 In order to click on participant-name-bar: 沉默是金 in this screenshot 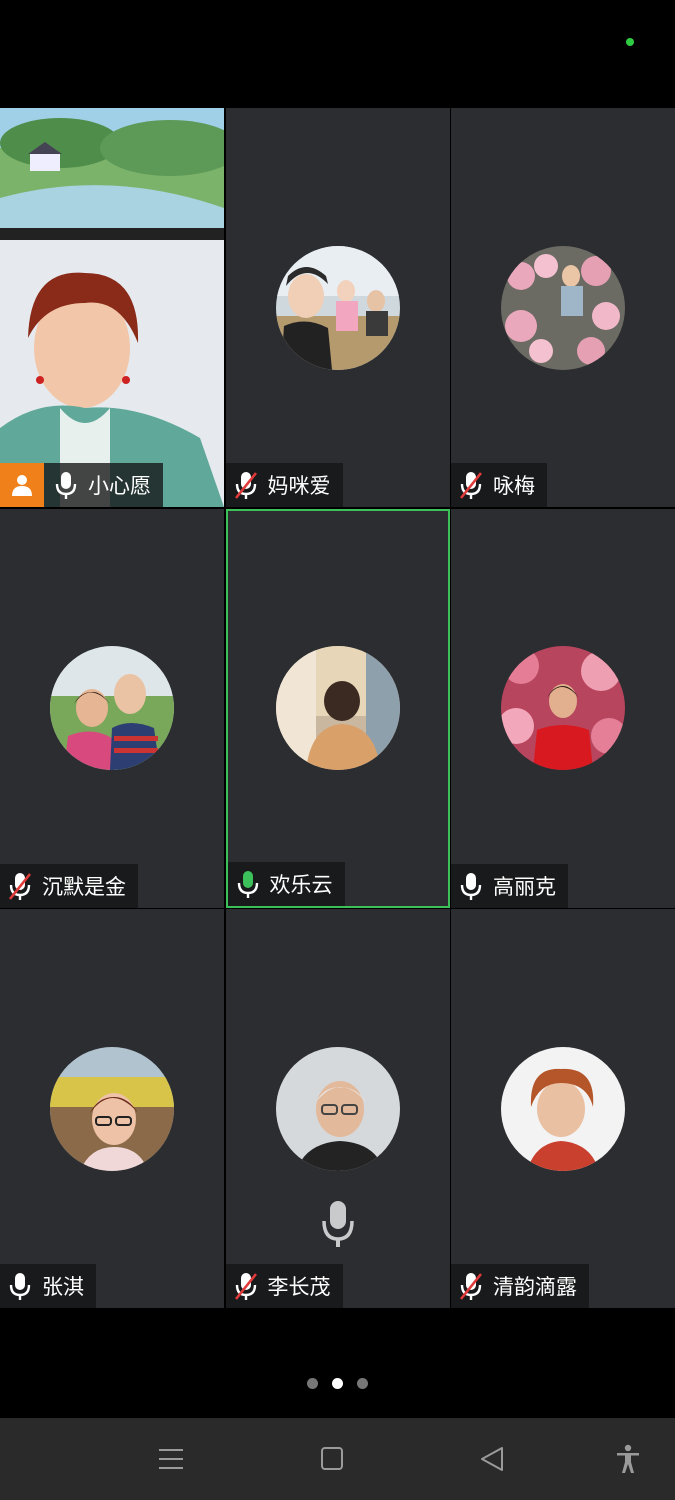, I will do `click(69, 885)`.